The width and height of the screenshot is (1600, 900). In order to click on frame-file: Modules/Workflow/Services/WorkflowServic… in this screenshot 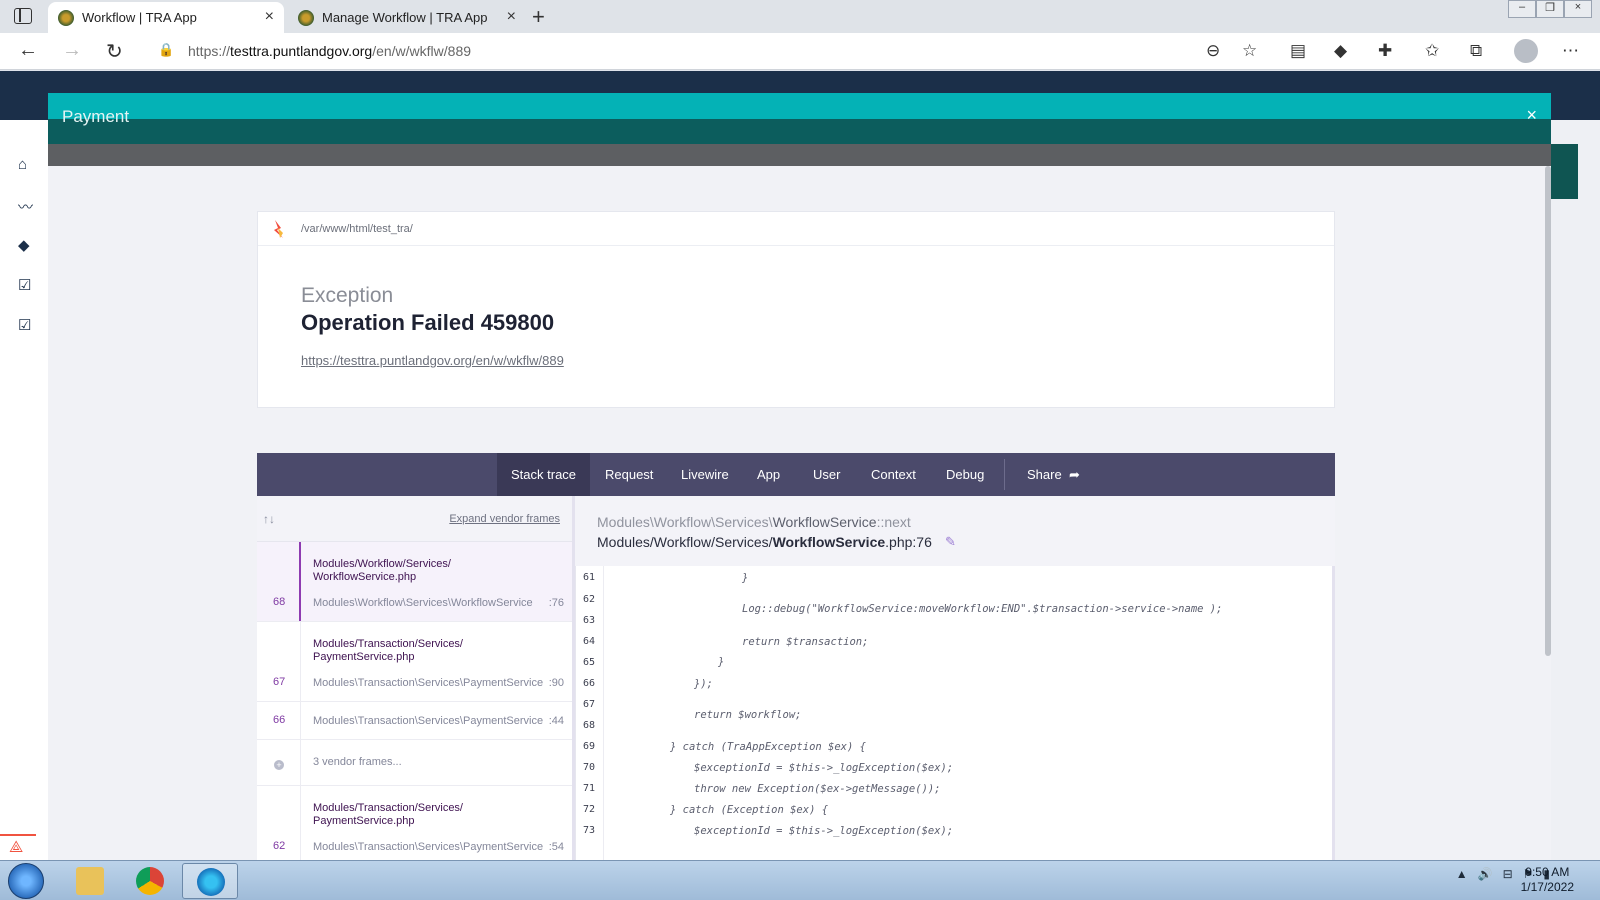, I will do `click(413, 571)`.